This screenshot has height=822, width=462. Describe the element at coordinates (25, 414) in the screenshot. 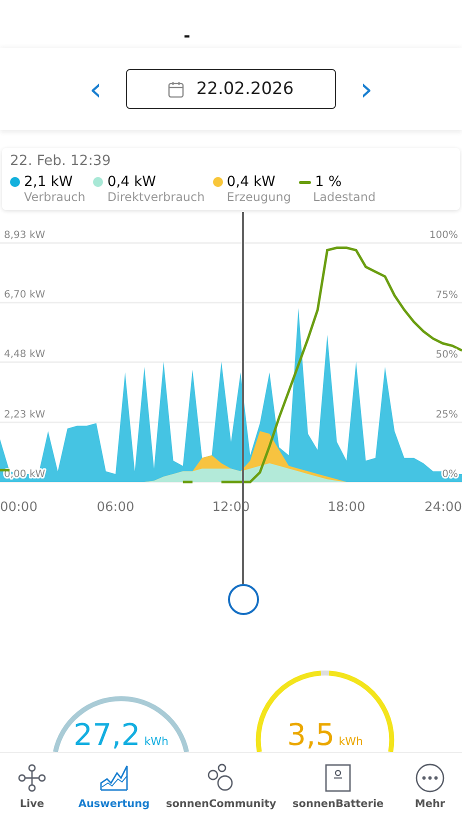

I see `axis-label: 2,23 kW` at that location.